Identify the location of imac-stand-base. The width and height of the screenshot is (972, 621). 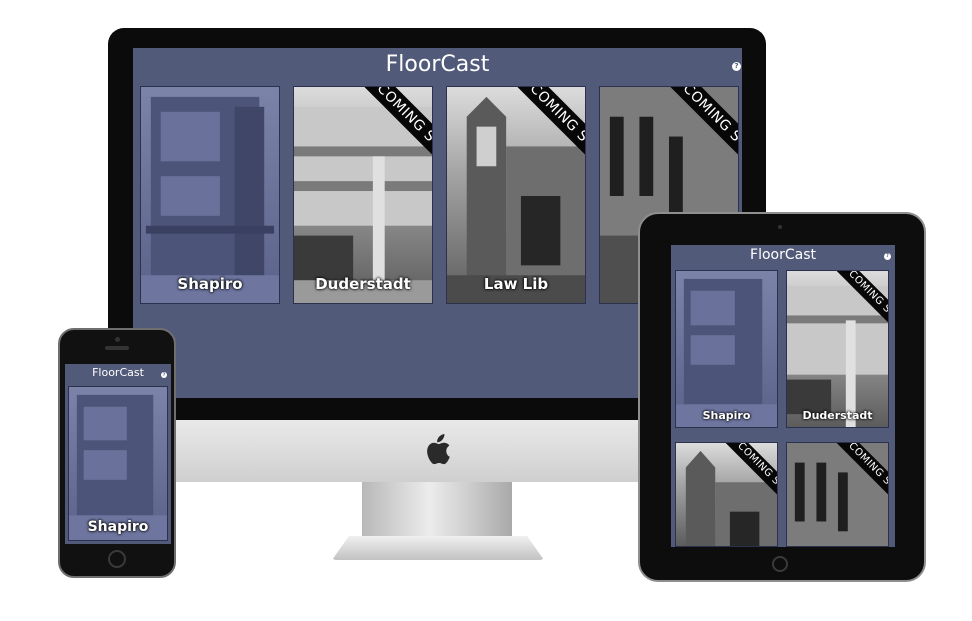
(438, 548).